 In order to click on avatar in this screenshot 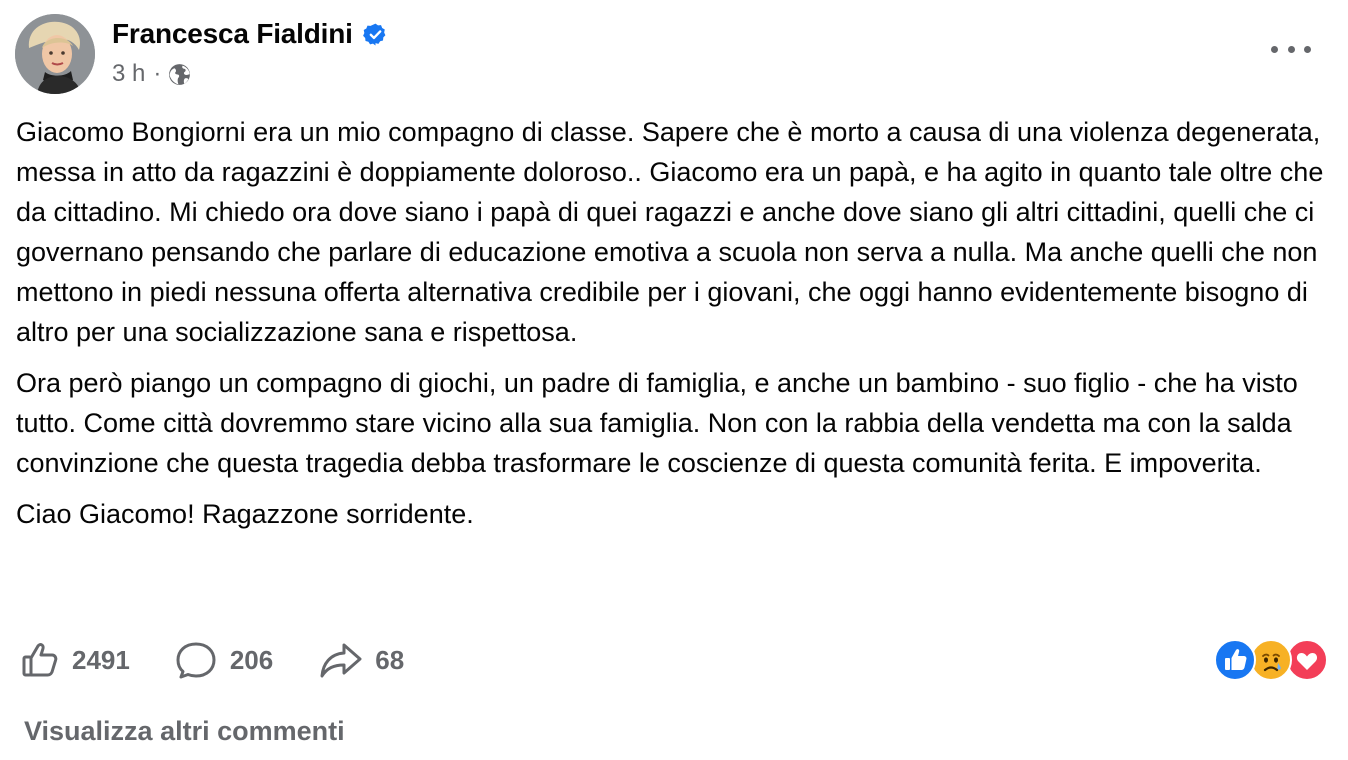, I will do `click(55, 54)`.